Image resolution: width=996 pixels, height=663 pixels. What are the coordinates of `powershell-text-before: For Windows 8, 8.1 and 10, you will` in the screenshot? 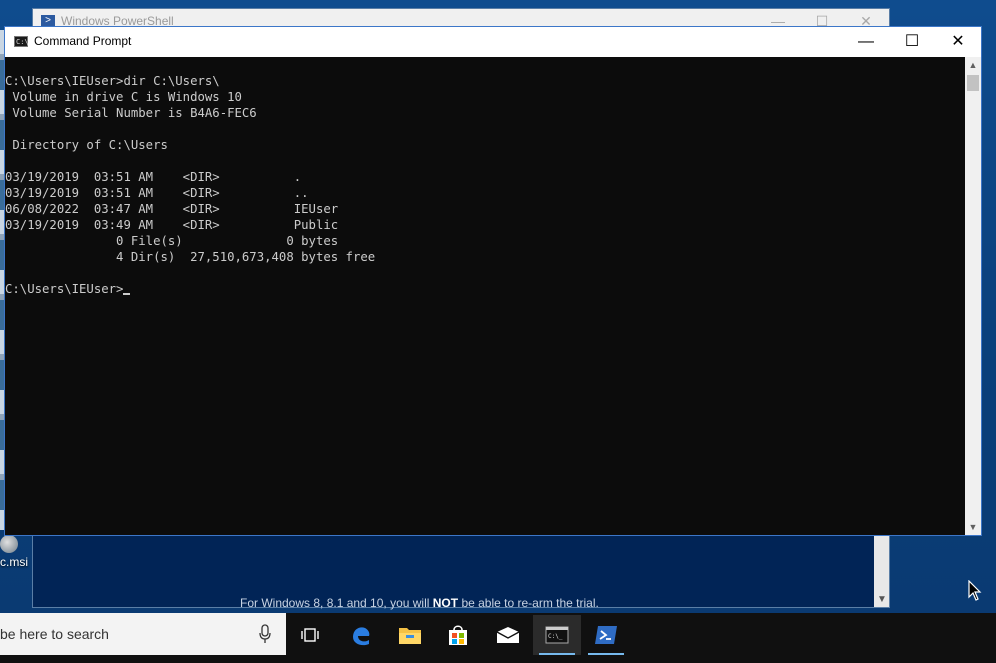 It's located at (336, 603).